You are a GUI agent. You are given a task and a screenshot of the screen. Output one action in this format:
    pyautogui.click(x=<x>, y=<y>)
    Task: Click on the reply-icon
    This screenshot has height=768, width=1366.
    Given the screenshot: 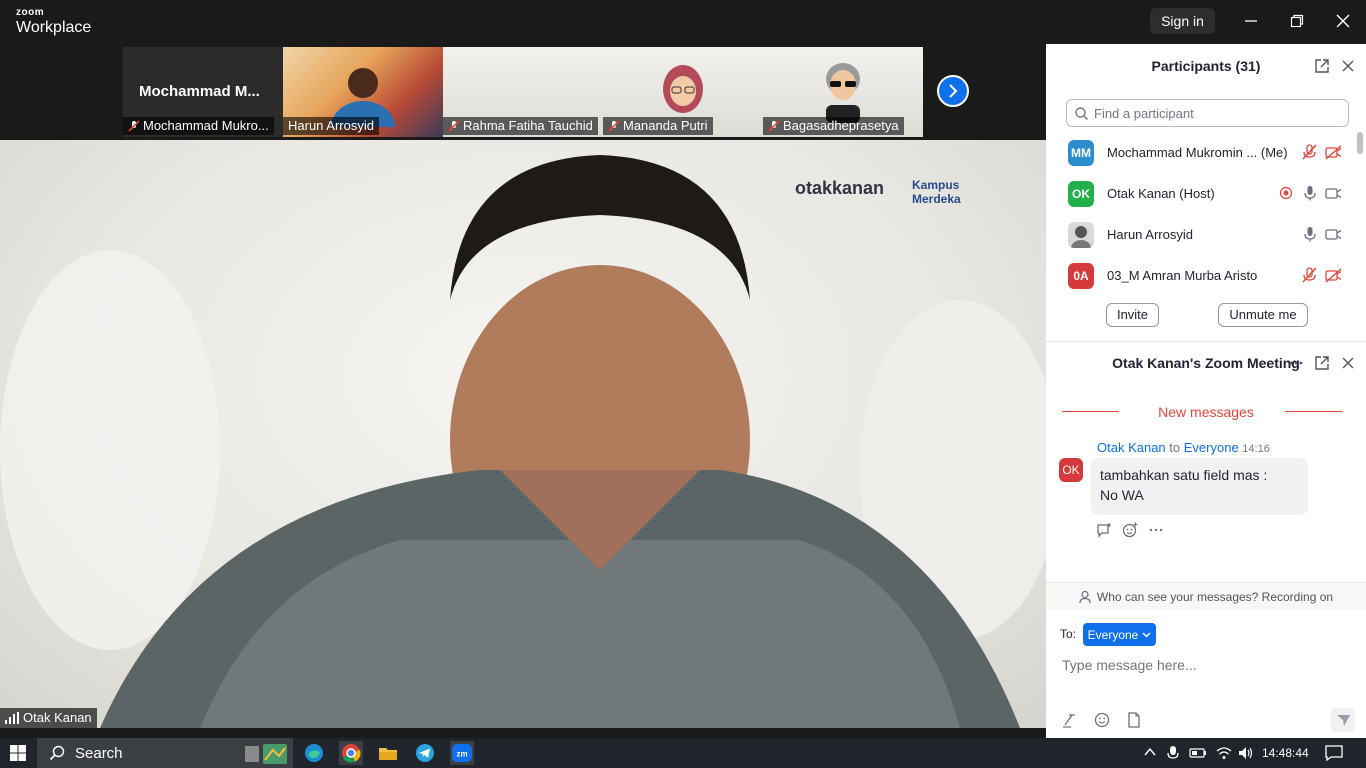 What is the action you would take?
    pyautogui.click(x=1104, y=530)
    